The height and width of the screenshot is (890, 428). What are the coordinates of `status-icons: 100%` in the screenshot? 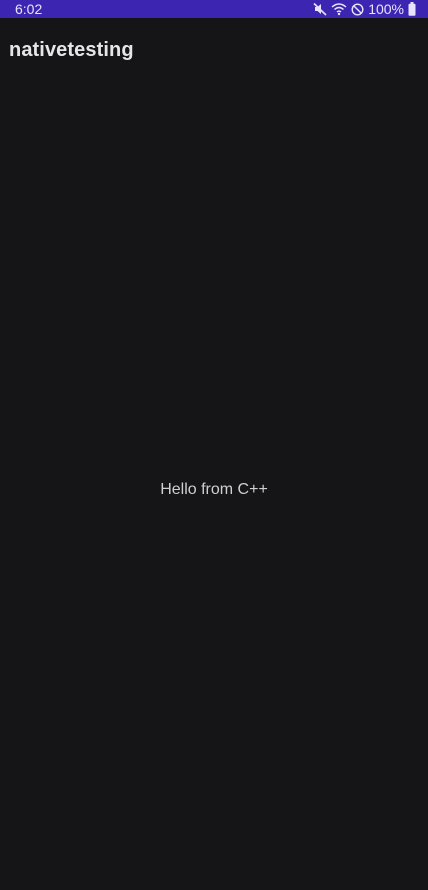 It's located at (364, 9).